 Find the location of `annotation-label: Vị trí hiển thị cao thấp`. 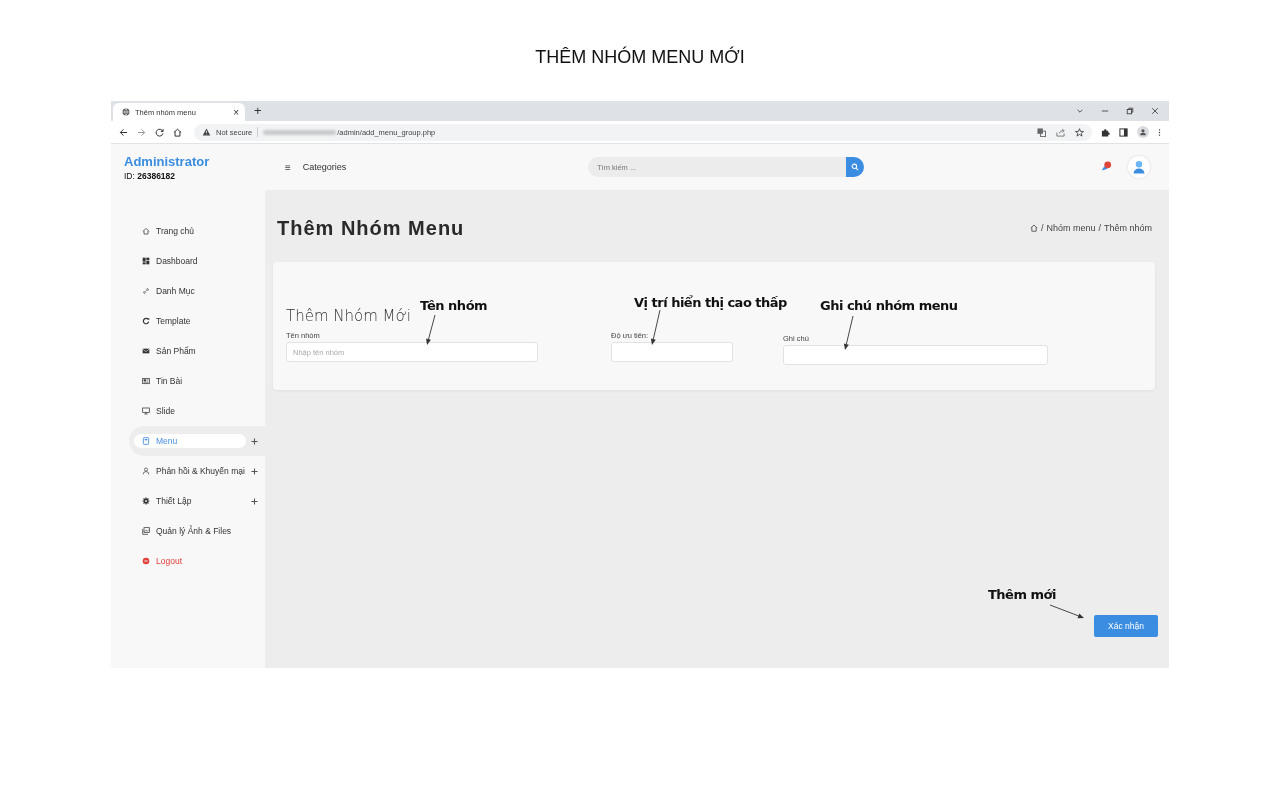

annotation-label: Vị trí hiển thị cao thấp is located at coordinates (710, 302).